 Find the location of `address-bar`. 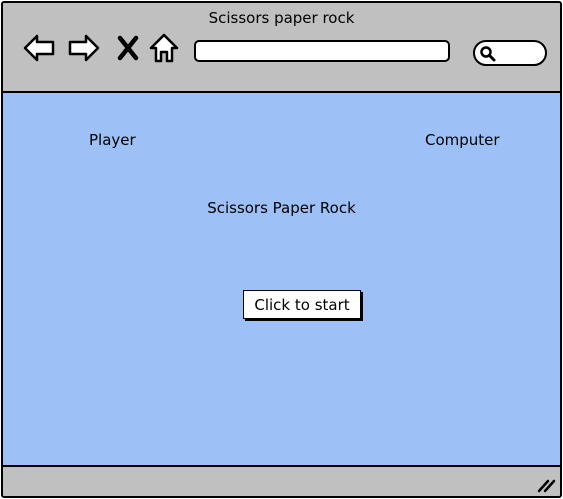

address-bar is located at coordinates (322, 51).